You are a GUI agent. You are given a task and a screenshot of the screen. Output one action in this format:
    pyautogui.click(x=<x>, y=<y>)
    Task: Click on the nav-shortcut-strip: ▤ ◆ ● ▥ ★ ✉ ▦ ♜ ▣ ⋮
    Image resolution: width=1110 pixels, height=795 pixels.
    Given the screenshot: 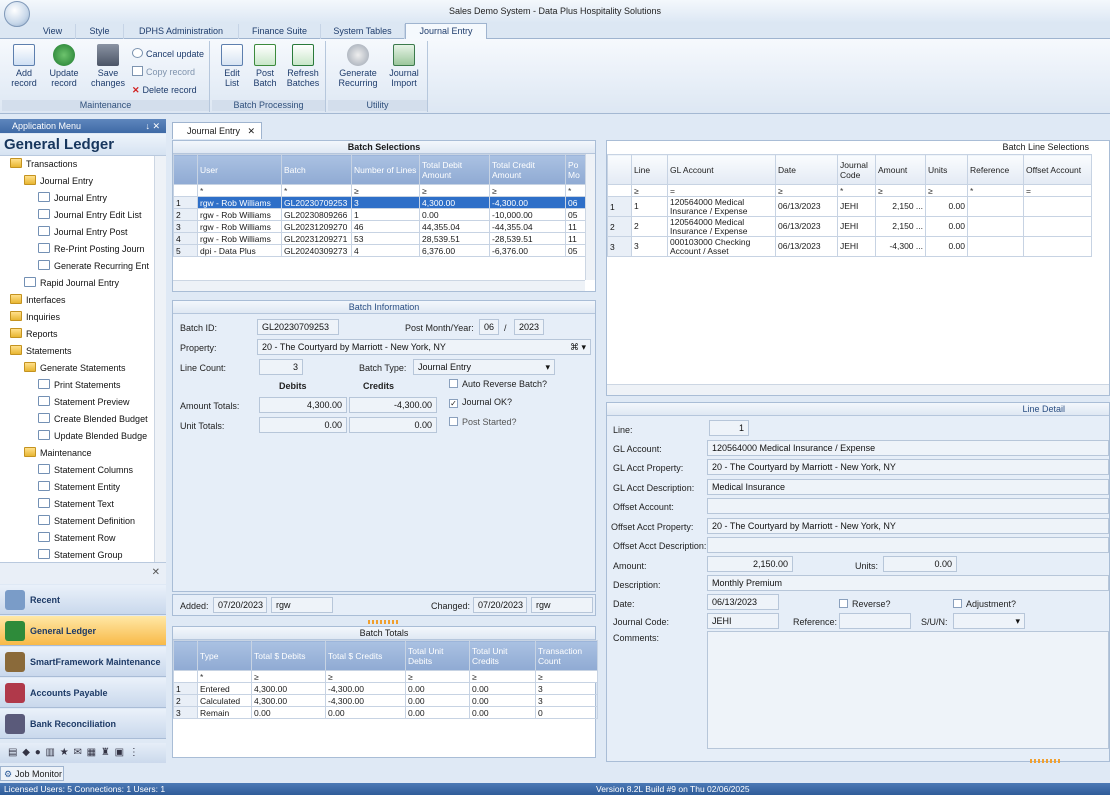 What is the action you would take?
    pyautogui.click(x=83, y=753)
    